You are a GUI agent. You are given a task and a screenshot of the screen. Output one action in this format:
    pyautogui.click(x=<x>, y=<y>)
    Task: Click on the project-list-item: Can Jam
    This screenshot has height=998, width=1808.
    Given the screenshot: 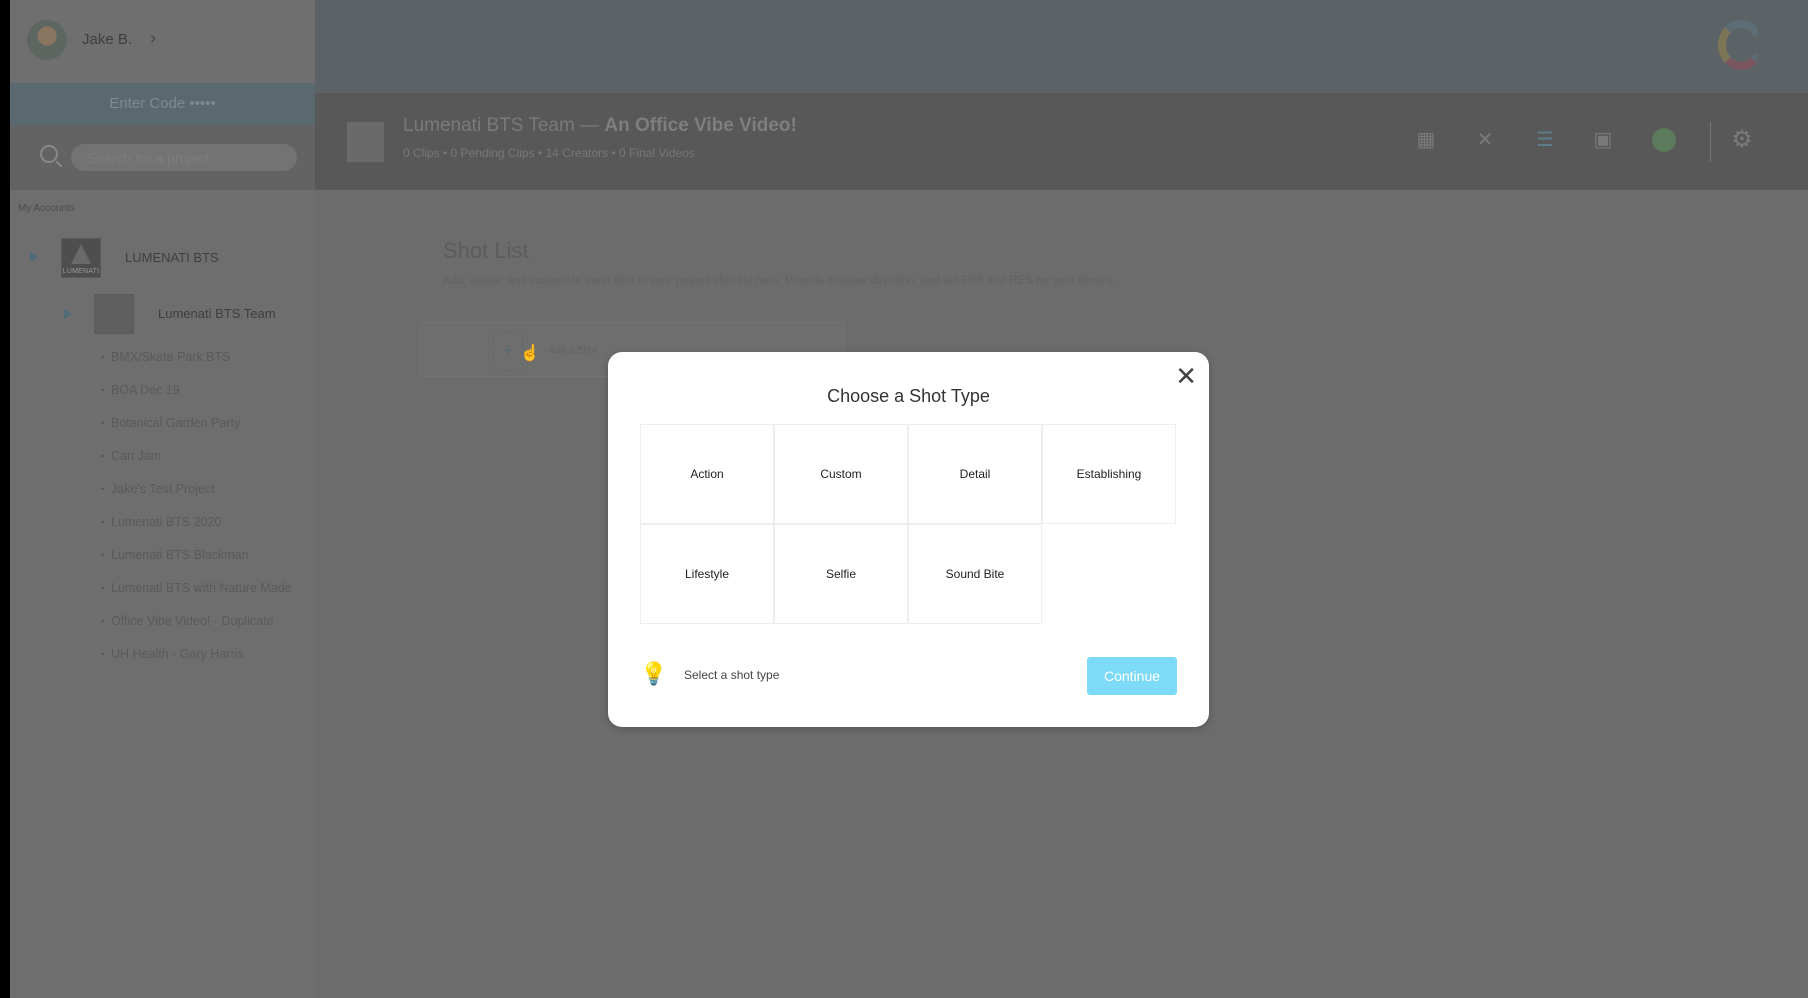 What is the action you would take?
    pyautogui.click(x=131, y=456)
    